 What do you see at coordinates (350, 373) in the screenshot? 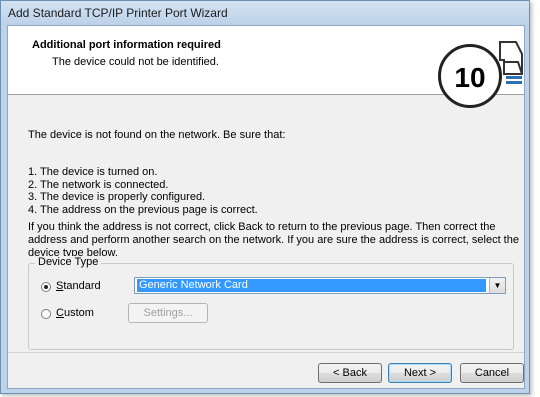
I see `back-button: < Back` at bounding box center [350, 373].